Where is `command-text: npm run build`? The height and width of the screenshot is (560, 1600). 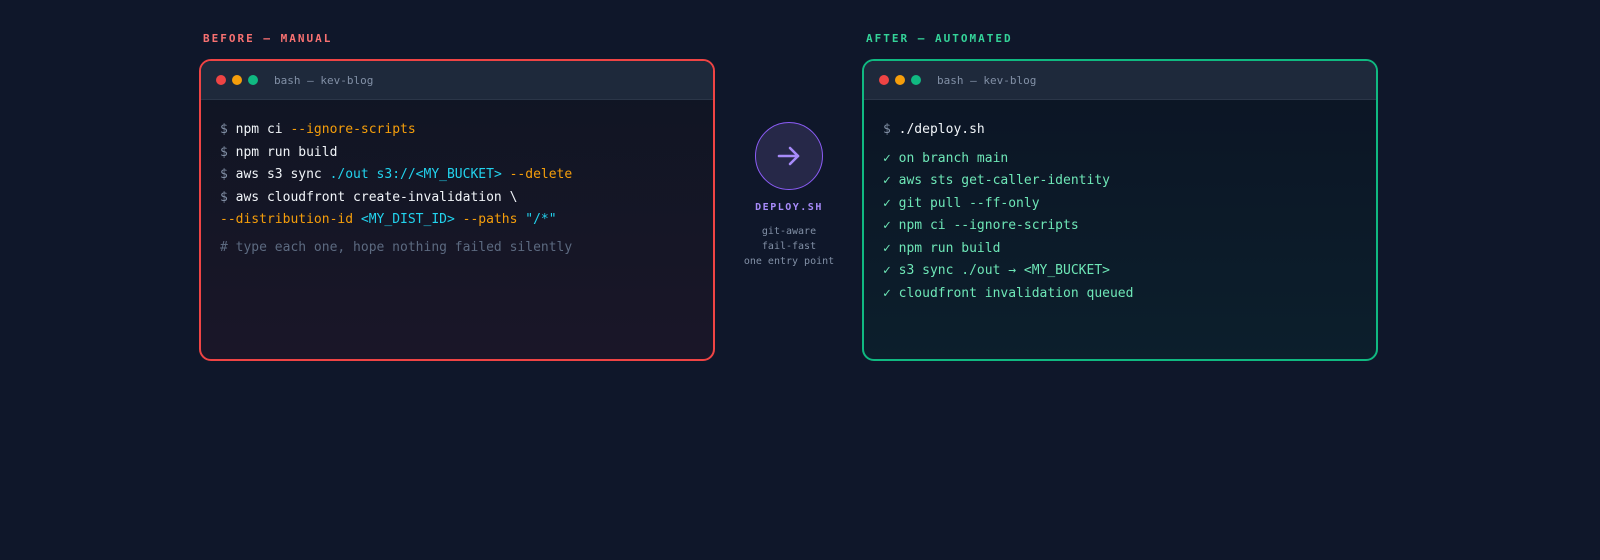 command-text: npm run build is located at coordinates (286, 152).